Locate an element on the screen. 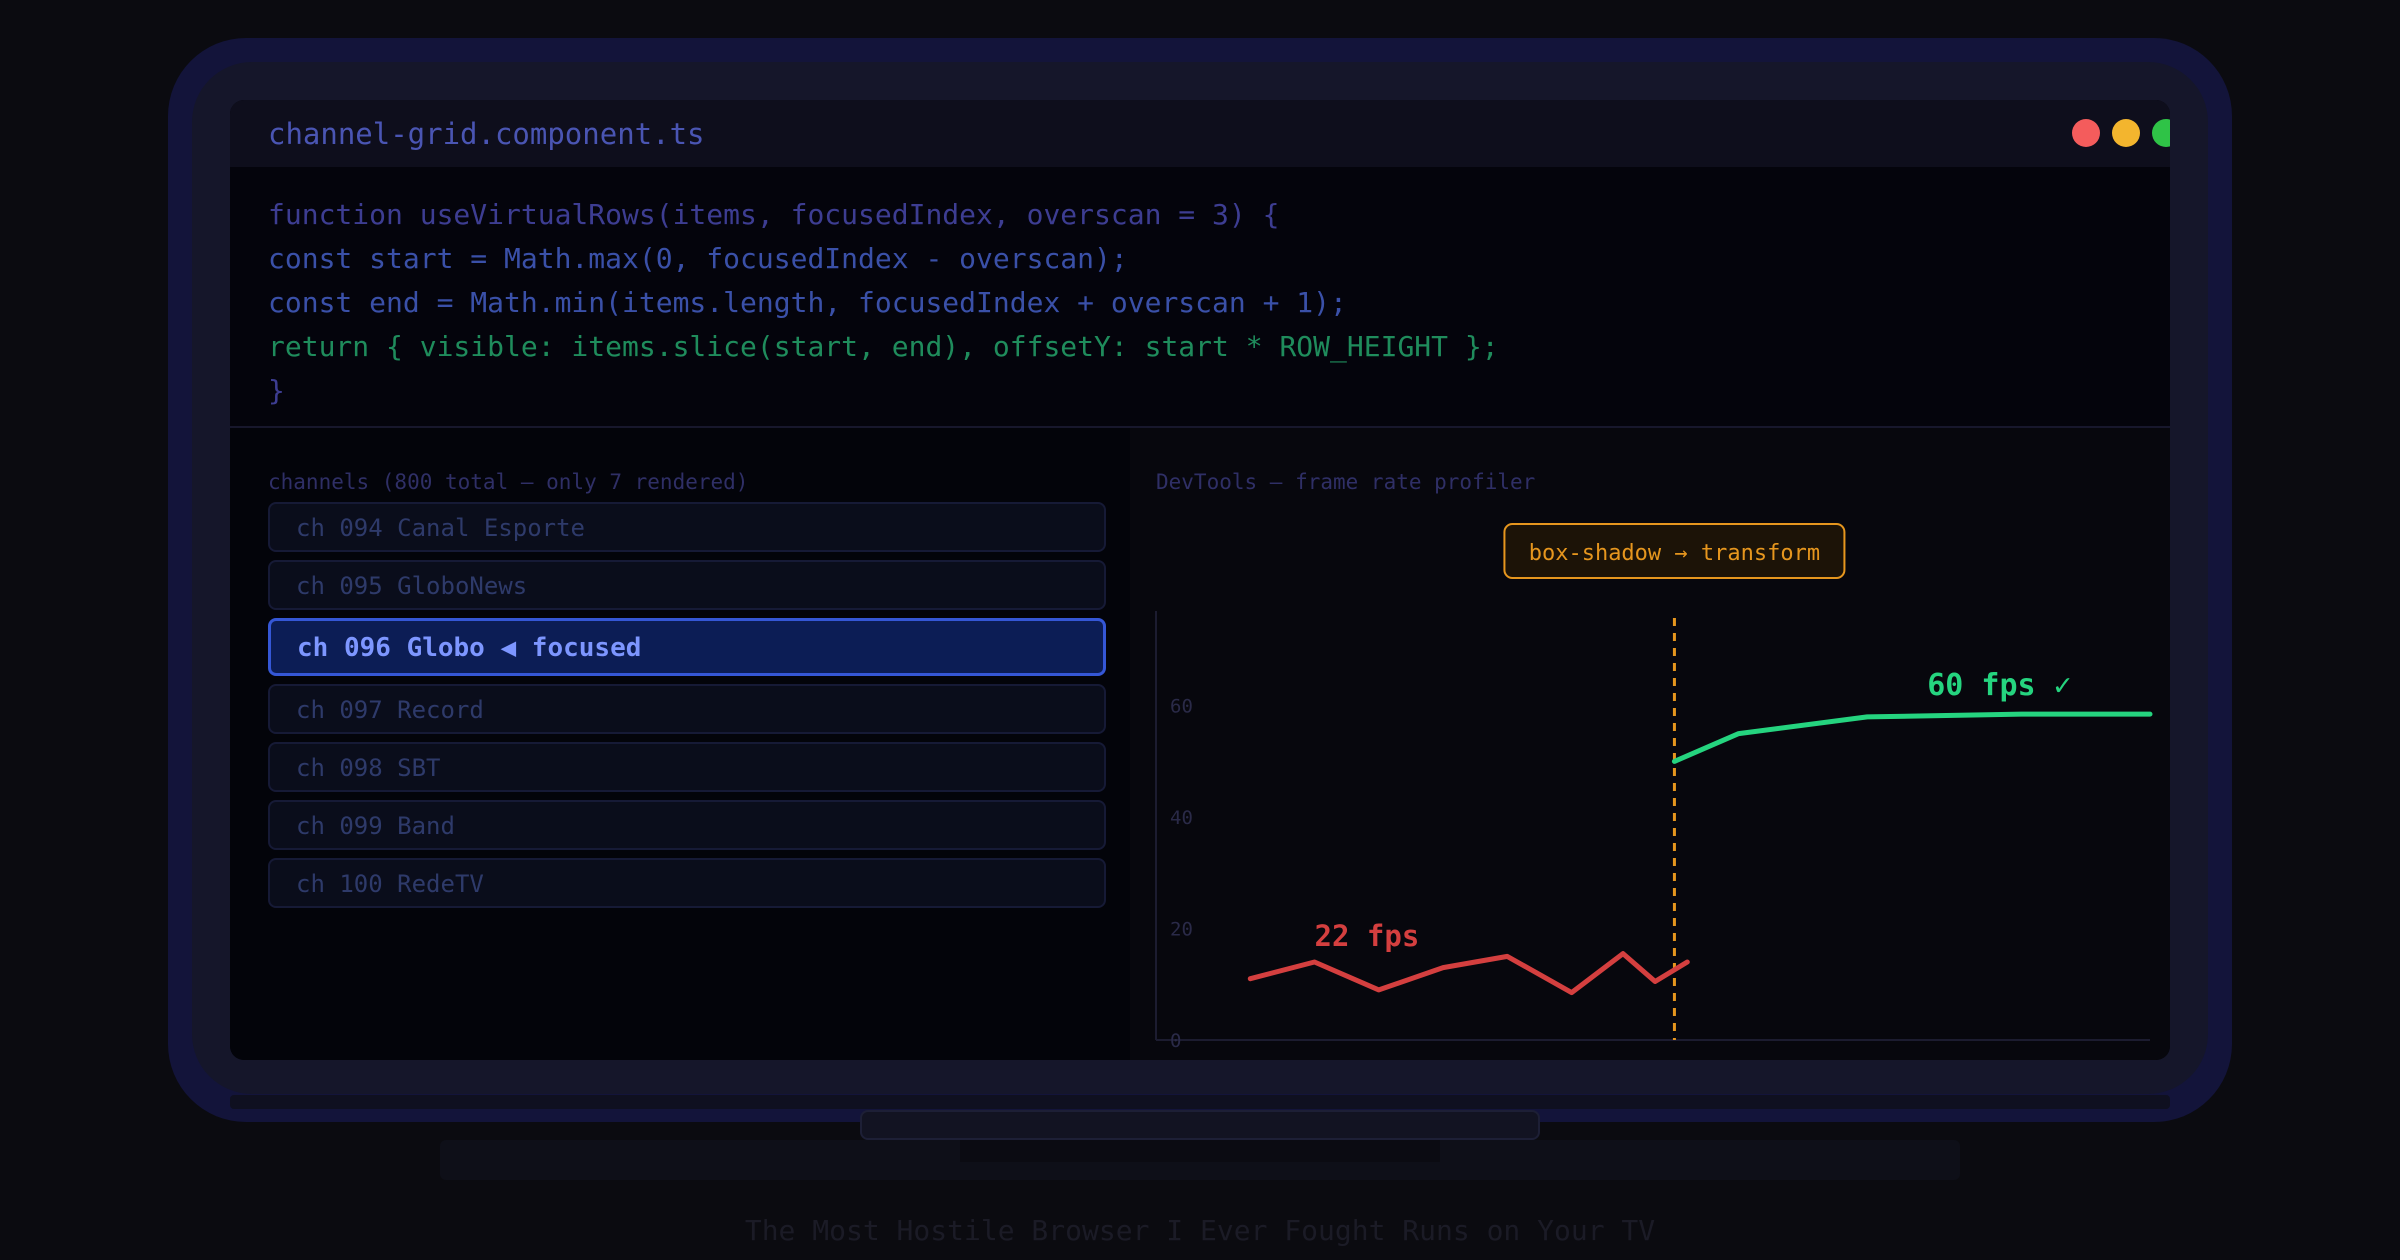 Image resolution: width=2400 pixels, height=1260 pixels. y-tick-label: 20 is located at coordinates (1181, 930).